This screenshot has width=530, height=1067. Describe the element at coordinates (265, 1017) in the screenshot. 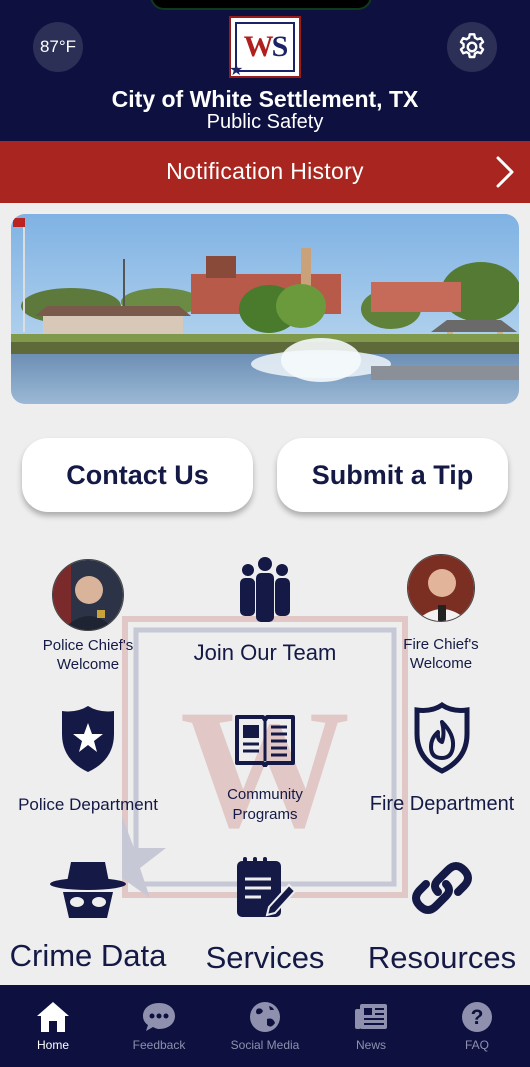

I see `globe-icon` at that location.